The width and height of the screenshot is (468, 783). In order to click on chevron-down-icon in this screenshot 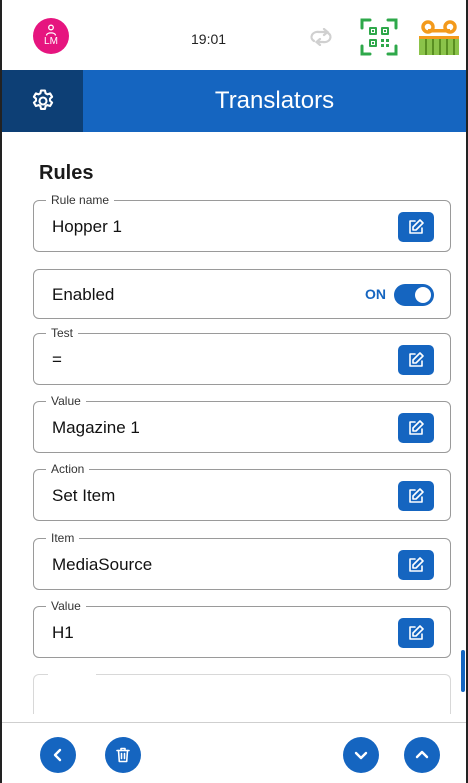, I will do `click(361, 755)`.